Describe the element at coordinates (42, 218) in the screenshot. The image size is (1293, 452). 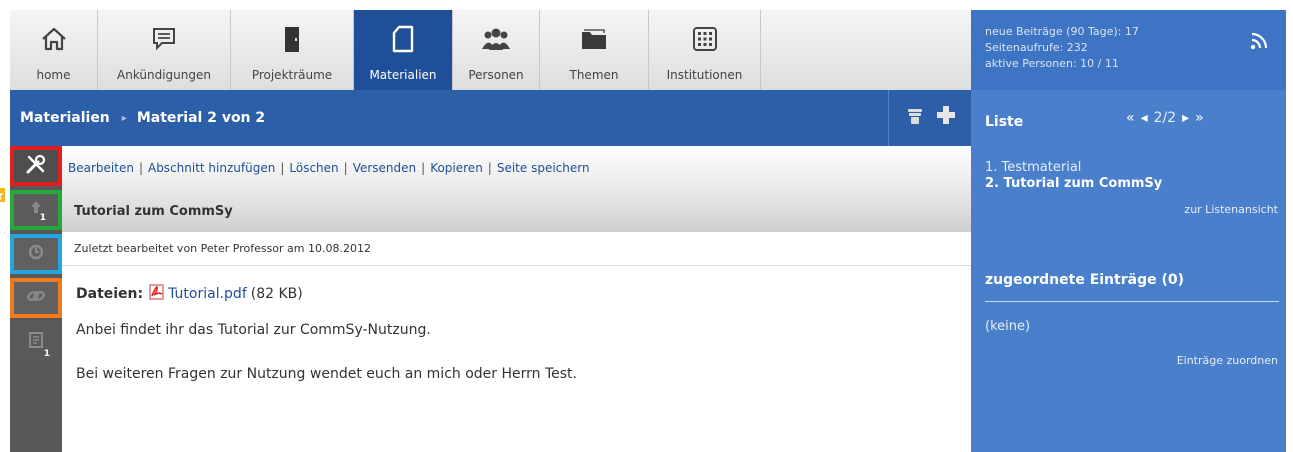
I see `upload-count: 1` at that location.